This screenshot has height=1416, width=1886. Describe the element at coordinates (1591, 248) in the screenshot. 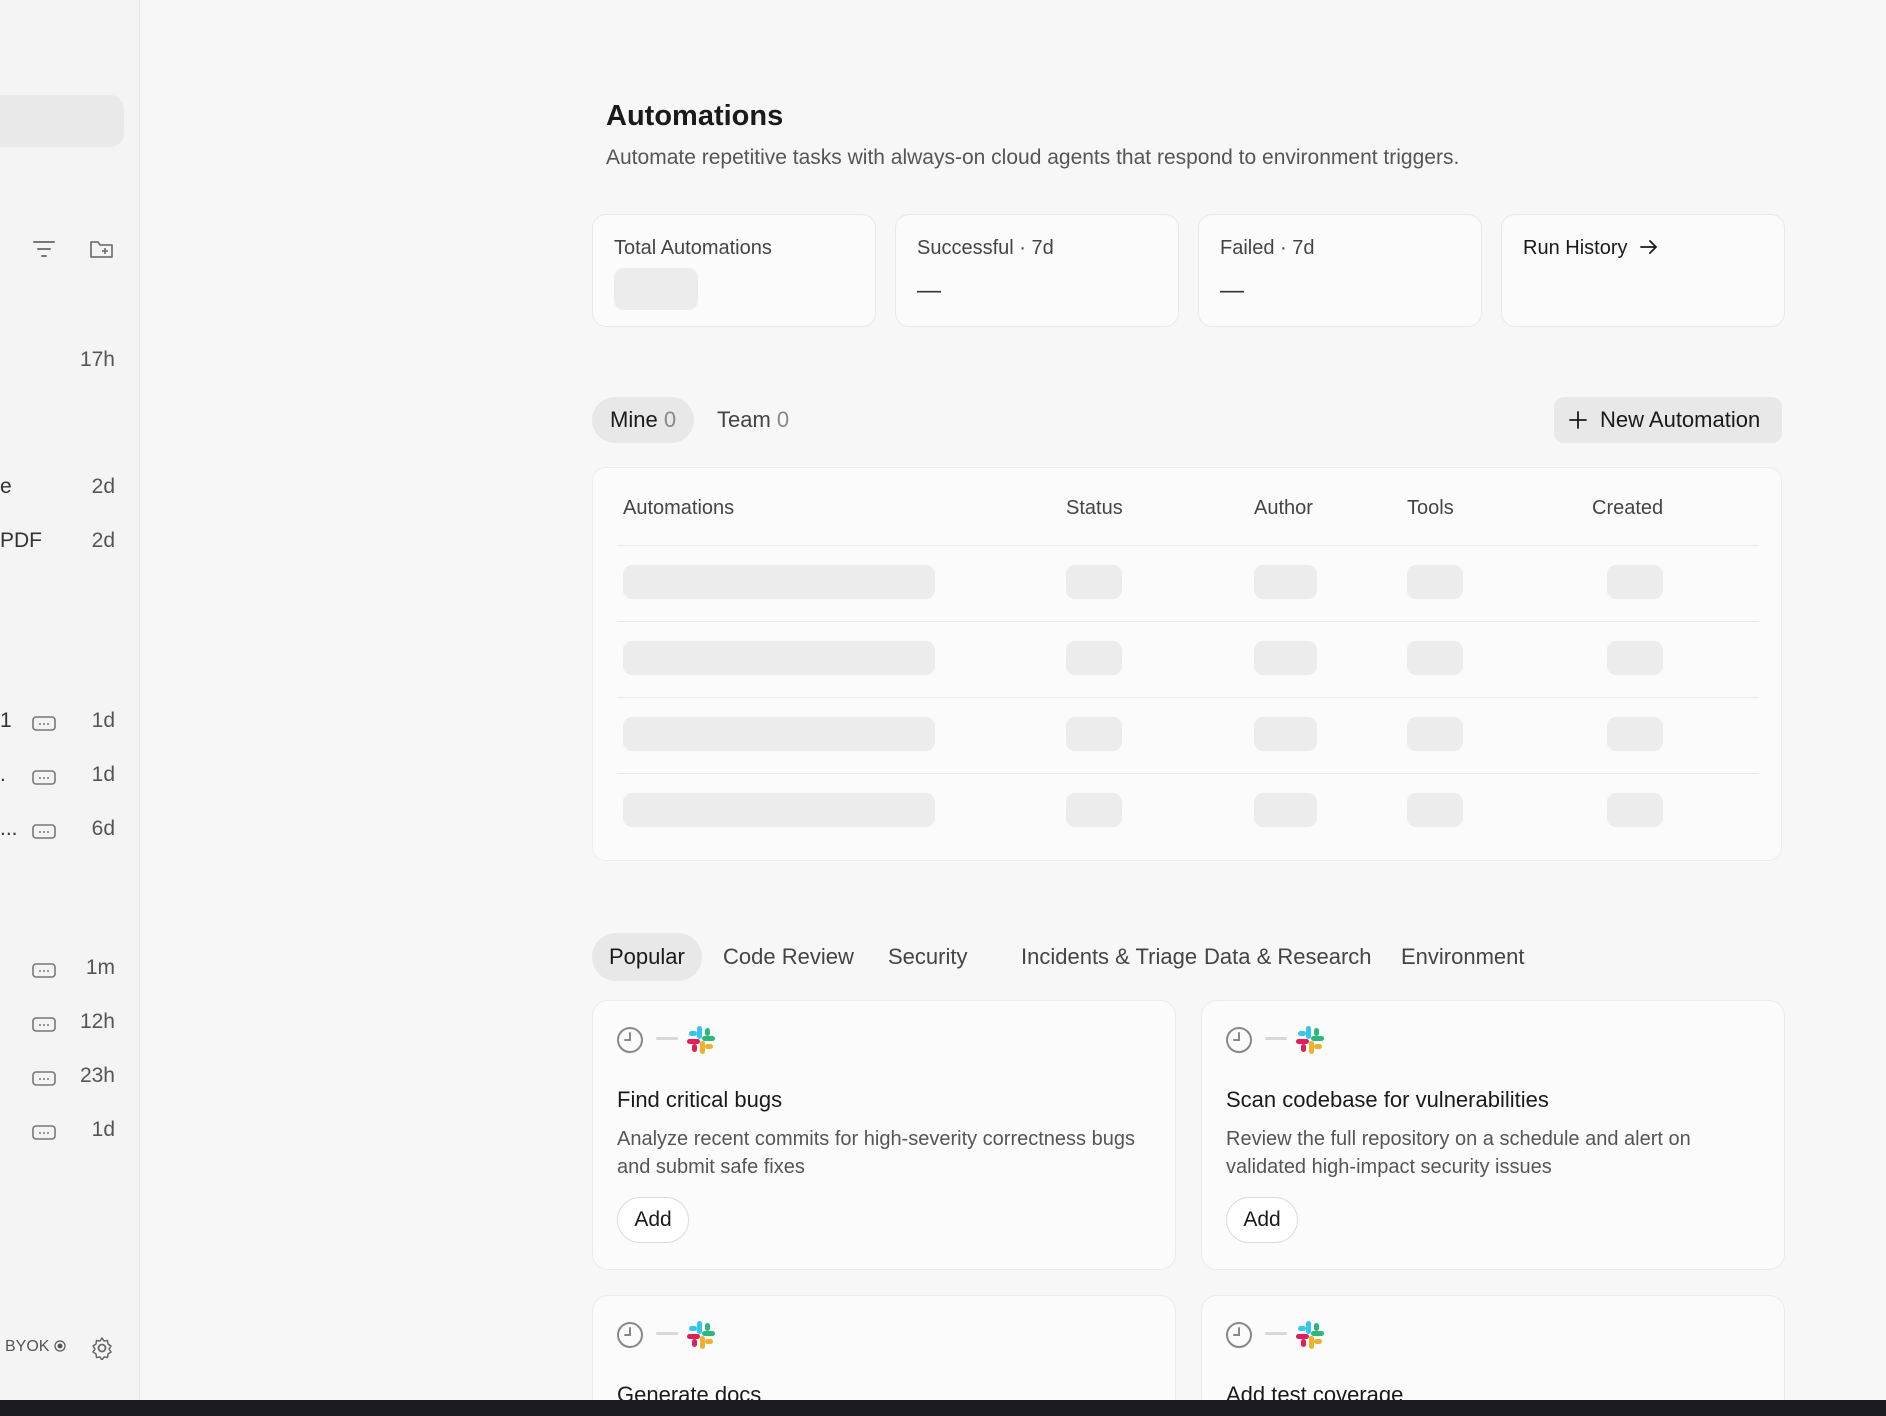

I see `run-history-link: Run History` at that location.